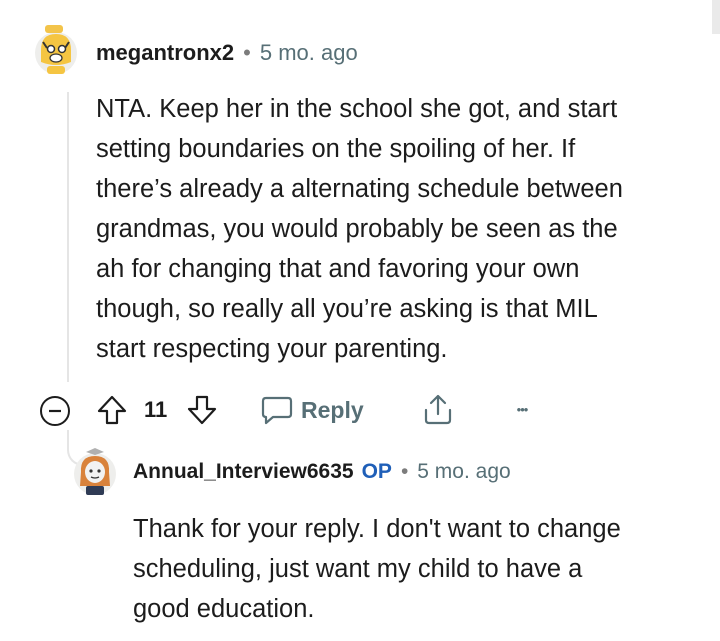 Image resolution: width=720 pixels, height=641 pixels. Describe the element at coordinates (243, 472) in the screenshot. I see `username: Annual_Interview6635` at that location.